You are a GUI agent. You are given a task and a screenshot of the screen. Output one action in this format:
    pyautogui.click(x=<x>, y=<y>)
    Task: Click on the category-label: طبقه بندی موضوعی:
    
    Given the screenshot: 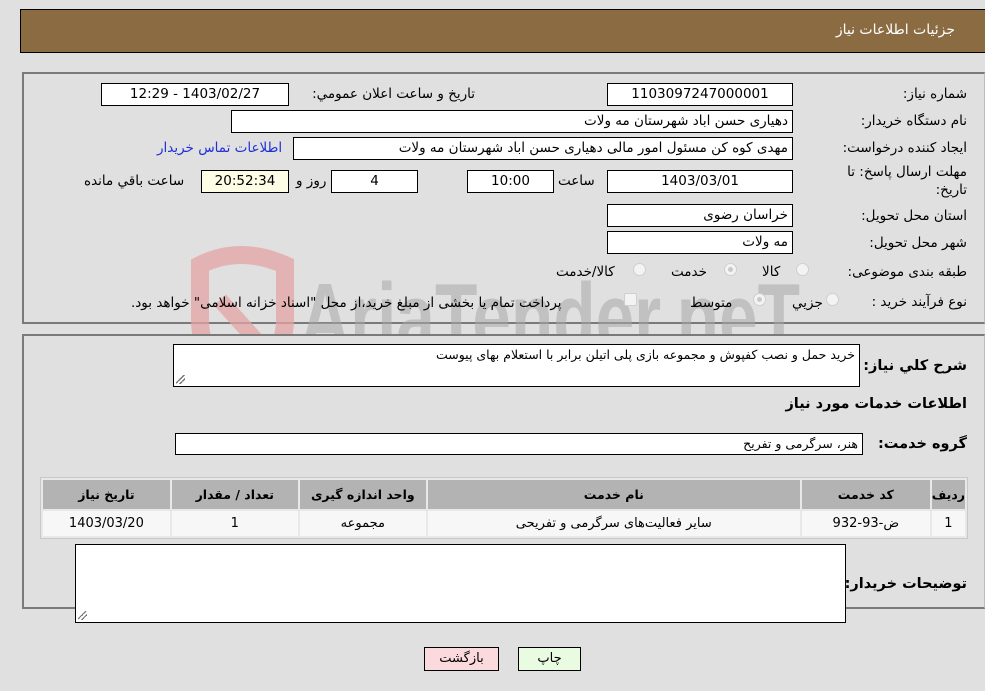 What is the action you would take?
    pyautogui.click(x=907, y=272)
    